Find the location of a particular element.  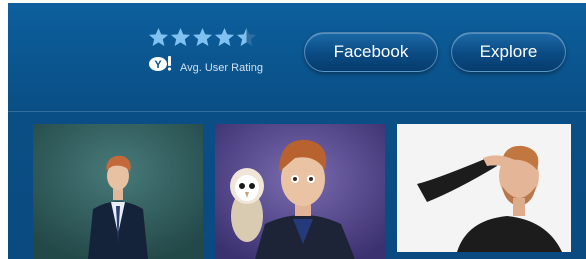

svg-text: Y is located at coordinates (158, 65).